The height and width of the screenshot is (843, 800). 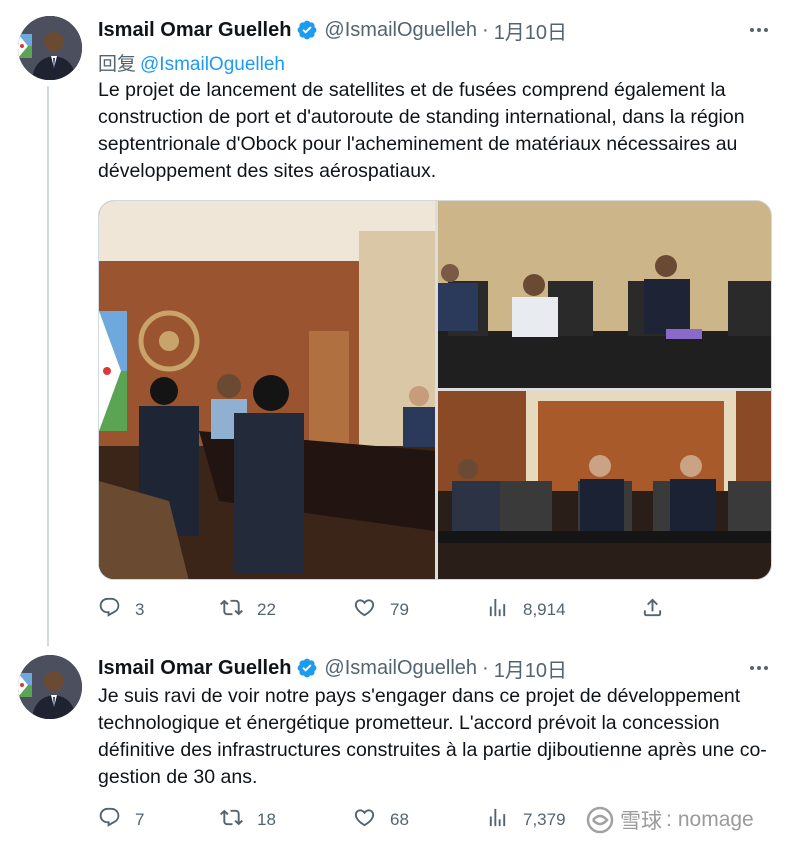 What do you see at coordinates (544, 609) in the screenshot?
I see `views-count: 8,914` at bounding box center [544, 609].